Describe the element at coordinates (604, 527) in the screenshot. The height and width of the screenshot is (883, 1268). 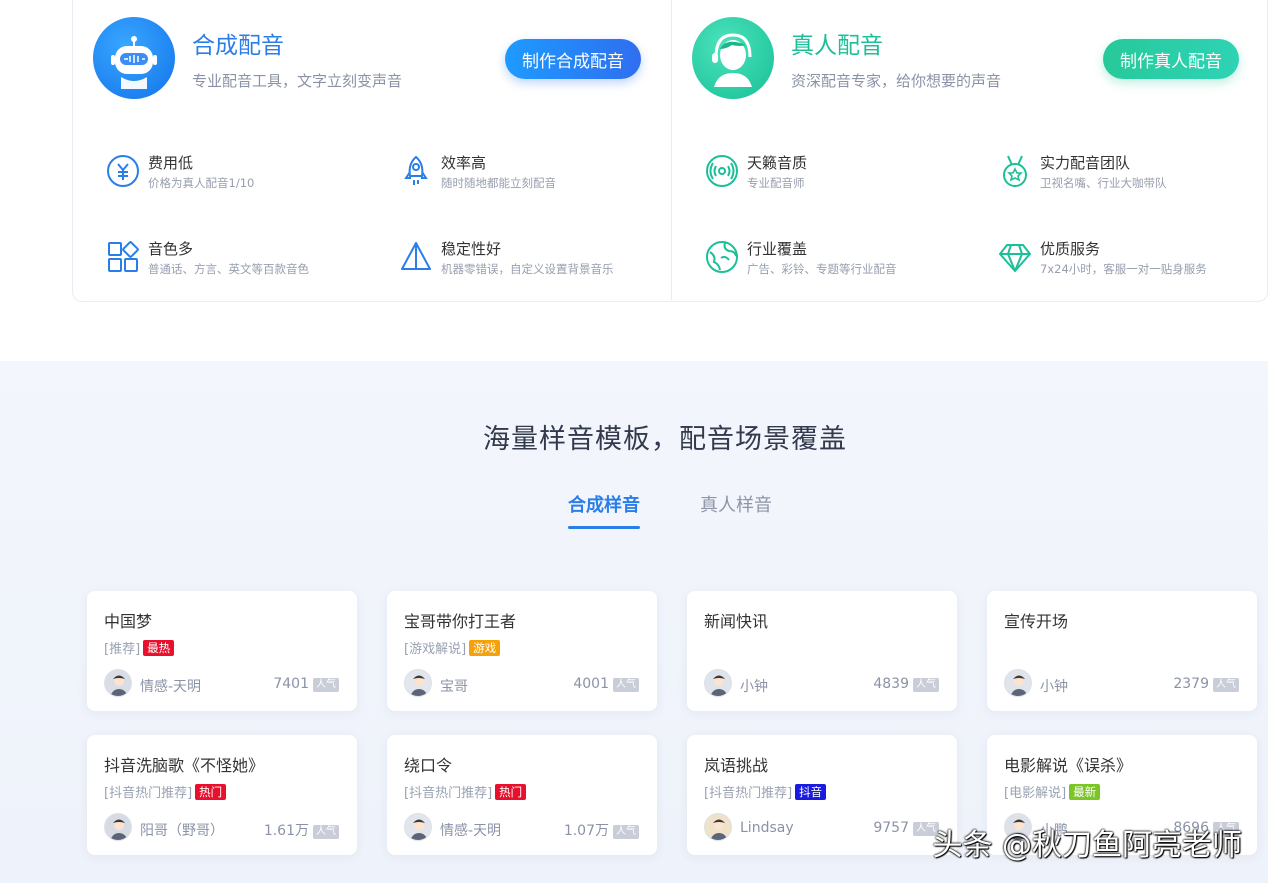
I see `active-tab-indicator` at that location.